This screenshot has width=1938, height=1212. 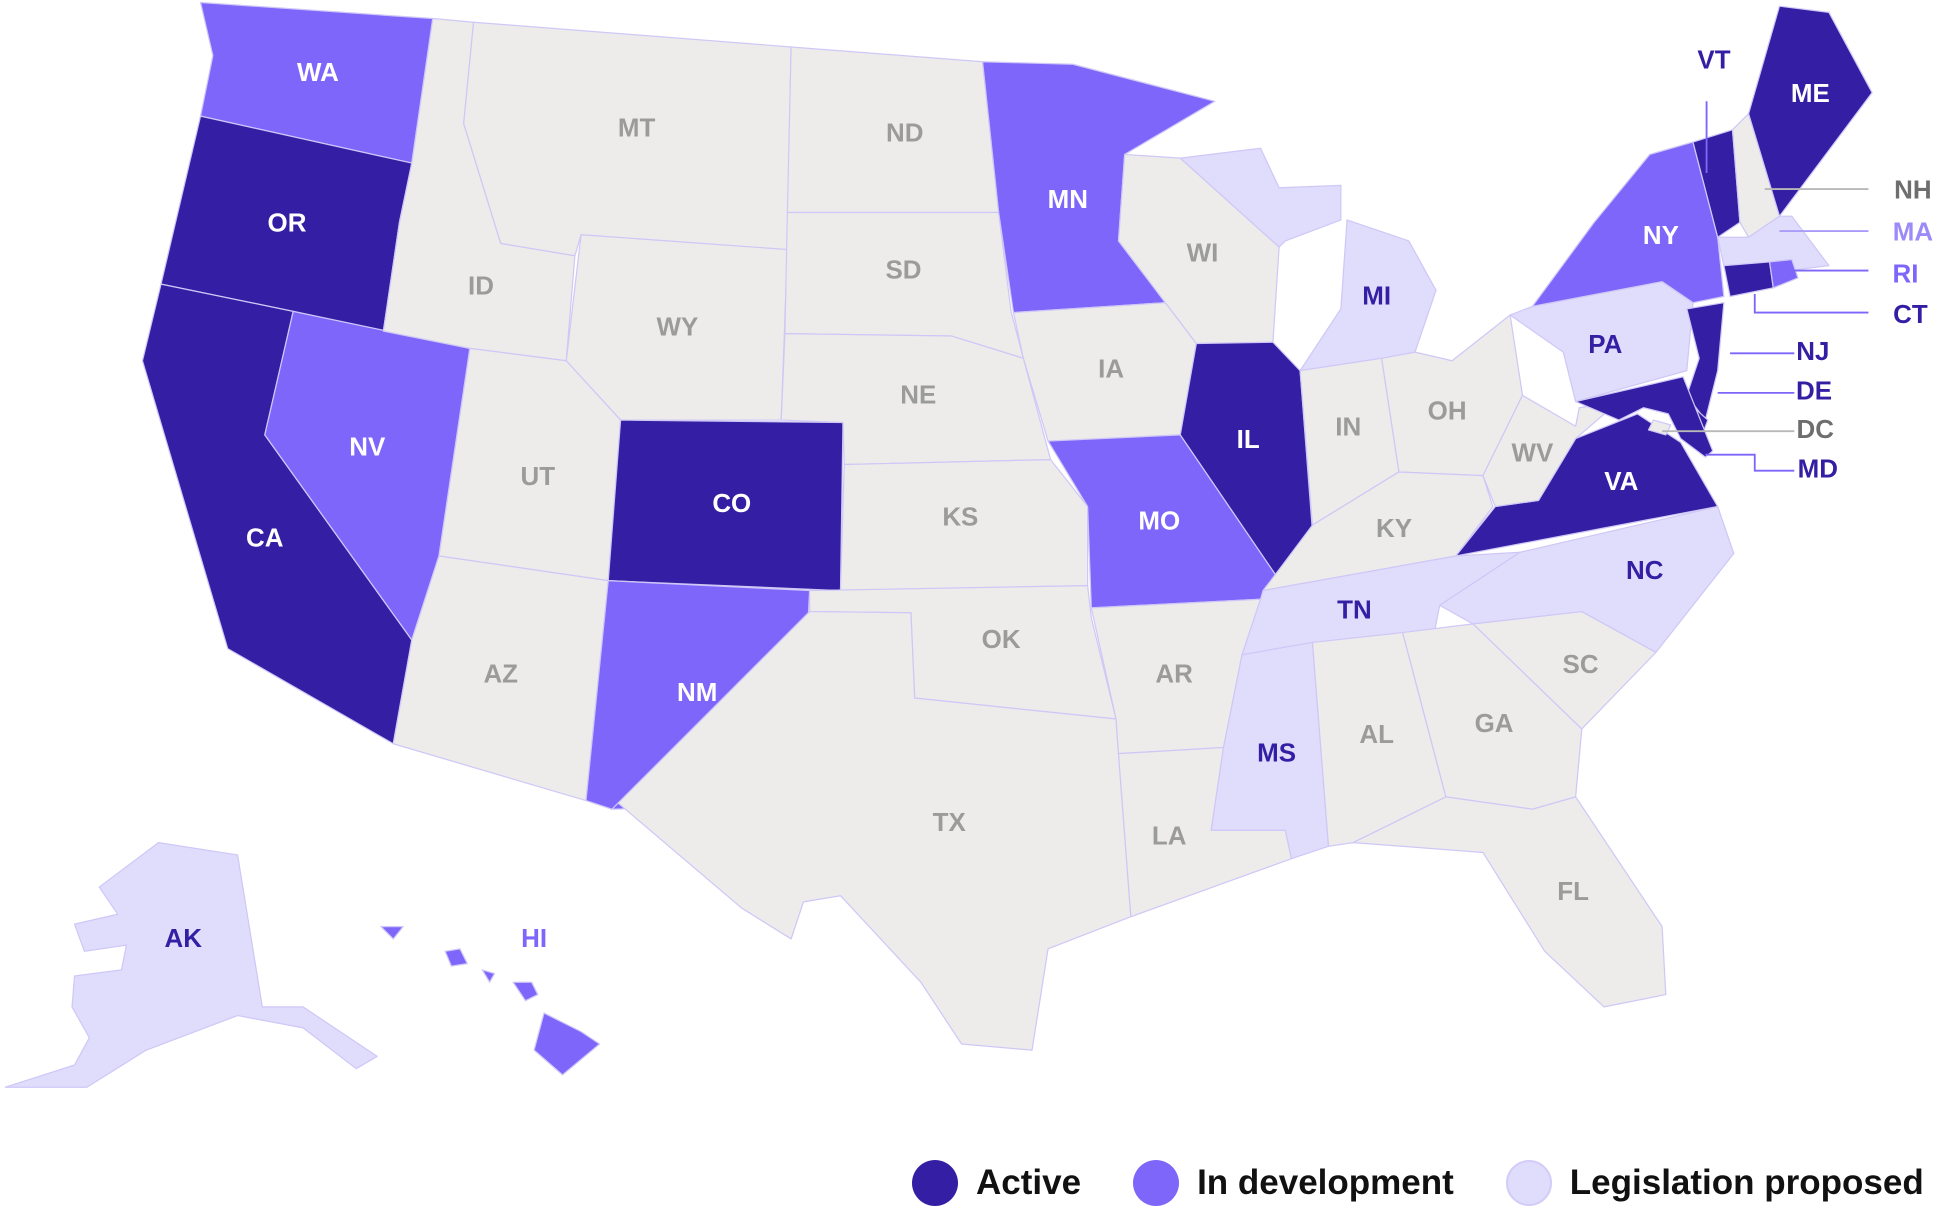 What do you see at coordinates (538, 477) in the screenshot?
I see `state-label-ut: UT` at bounding box center [538, 477].